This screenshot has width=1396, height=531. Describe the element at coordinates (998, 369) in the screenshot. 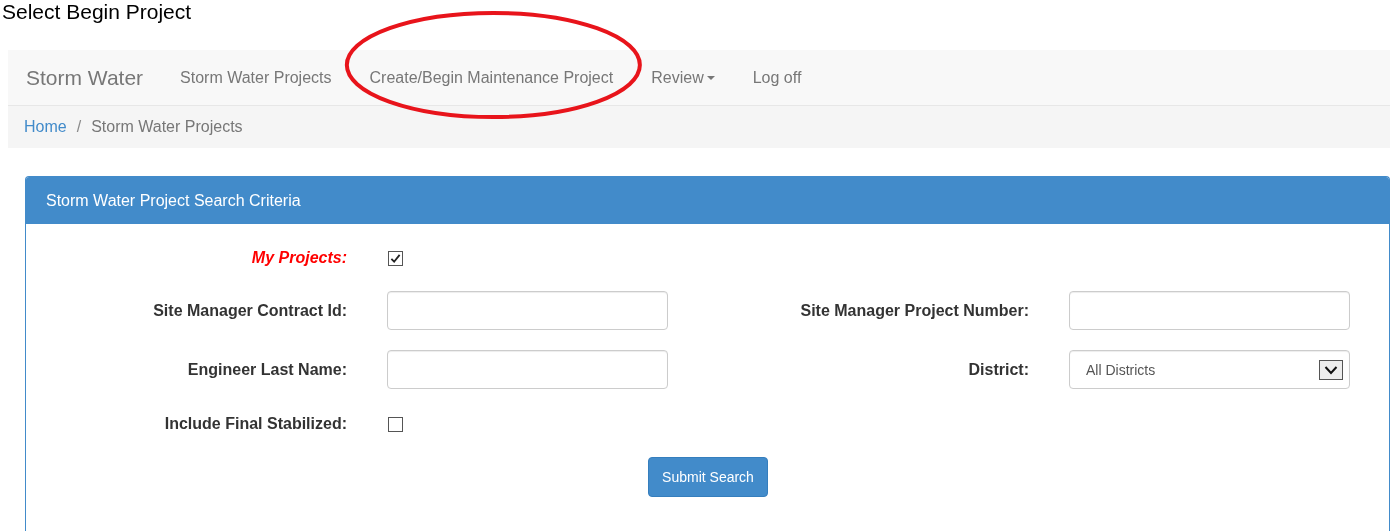

I see `field-label: District:` at that location.